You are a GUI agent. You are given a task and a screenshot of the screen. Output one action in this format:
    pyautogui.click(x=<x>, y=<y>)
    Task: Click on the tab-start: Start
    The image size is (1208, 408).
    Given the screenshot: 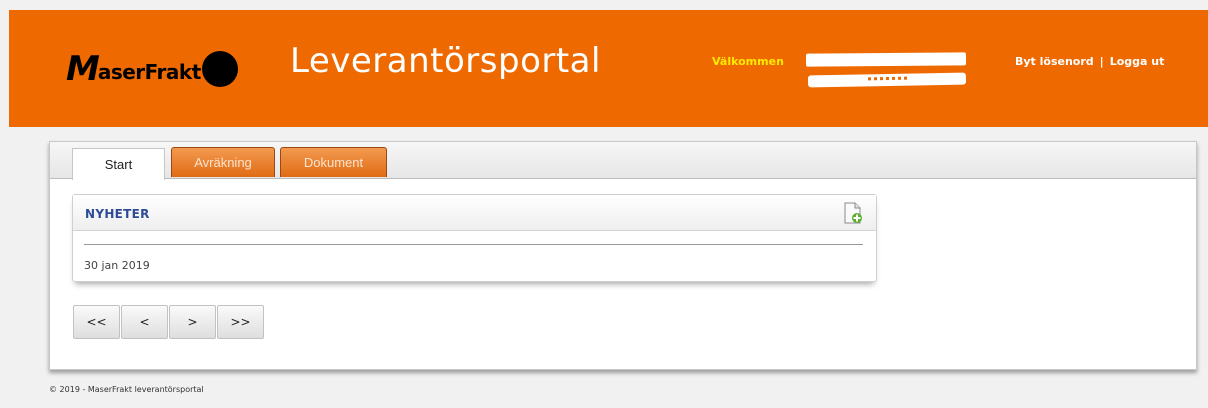 What is the action you would take?
    pyautogui.click(x=118, y=164)
    